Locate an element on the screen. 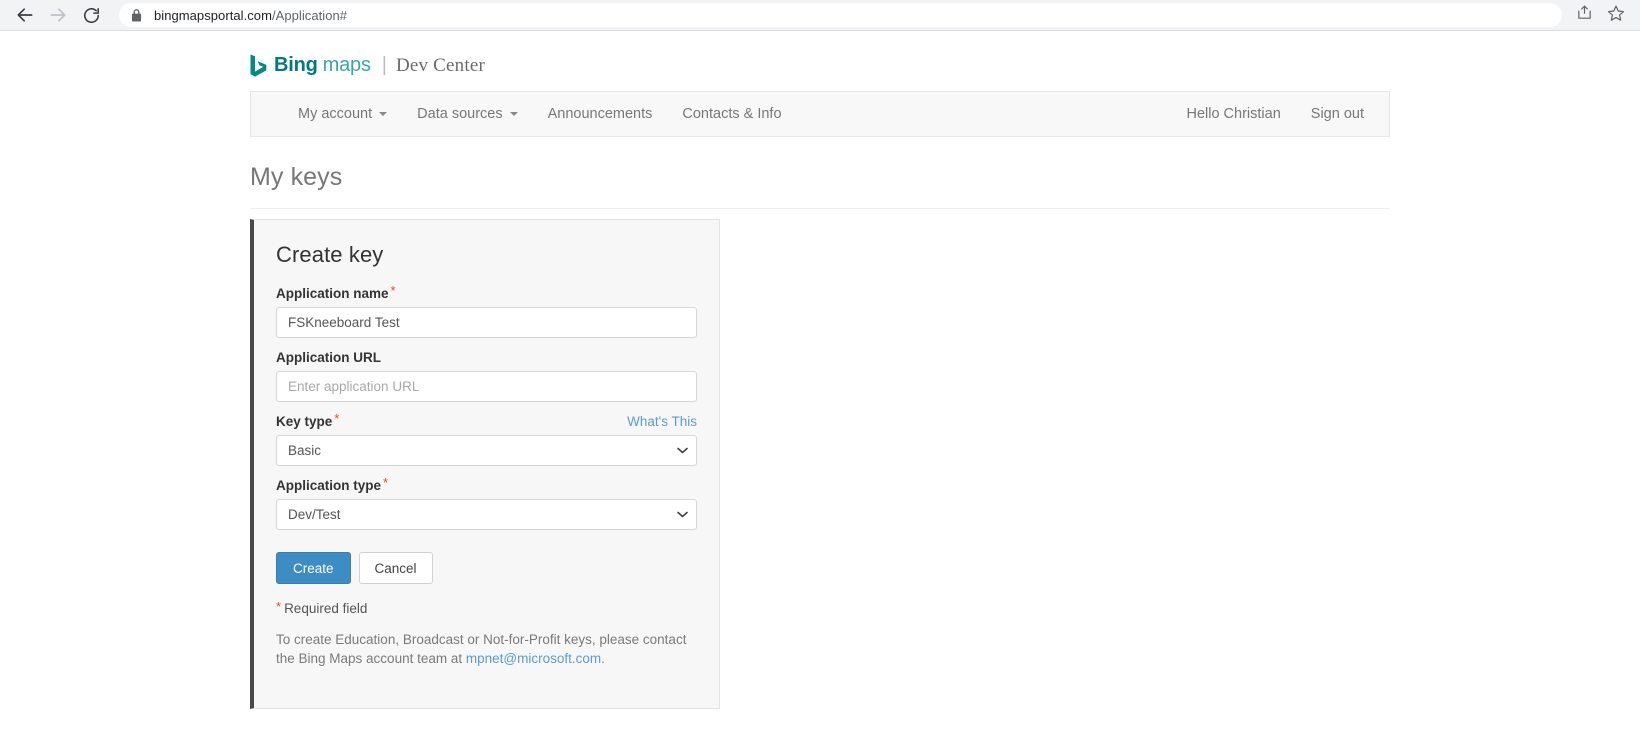 The width and height of the screenshot is (1640, 739). logo-maps-text: maps is located at coordinates (346, 65).